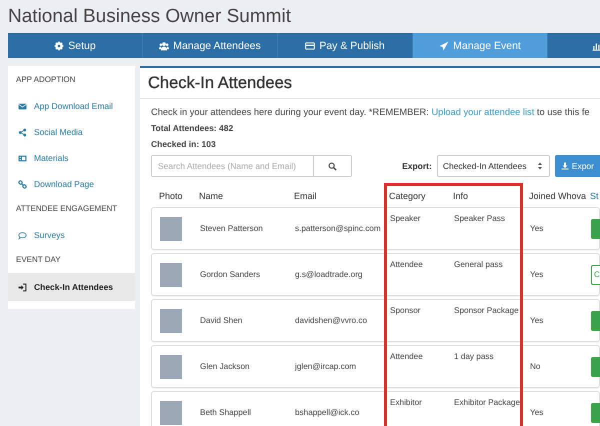 Image resolution: width=600 pixels, height=426 pixels. What do you see at coordinates (327, 412) in the screenshot?
I see `email-cell-text: bshappell@ick.co` at bounding box center [327, 412].